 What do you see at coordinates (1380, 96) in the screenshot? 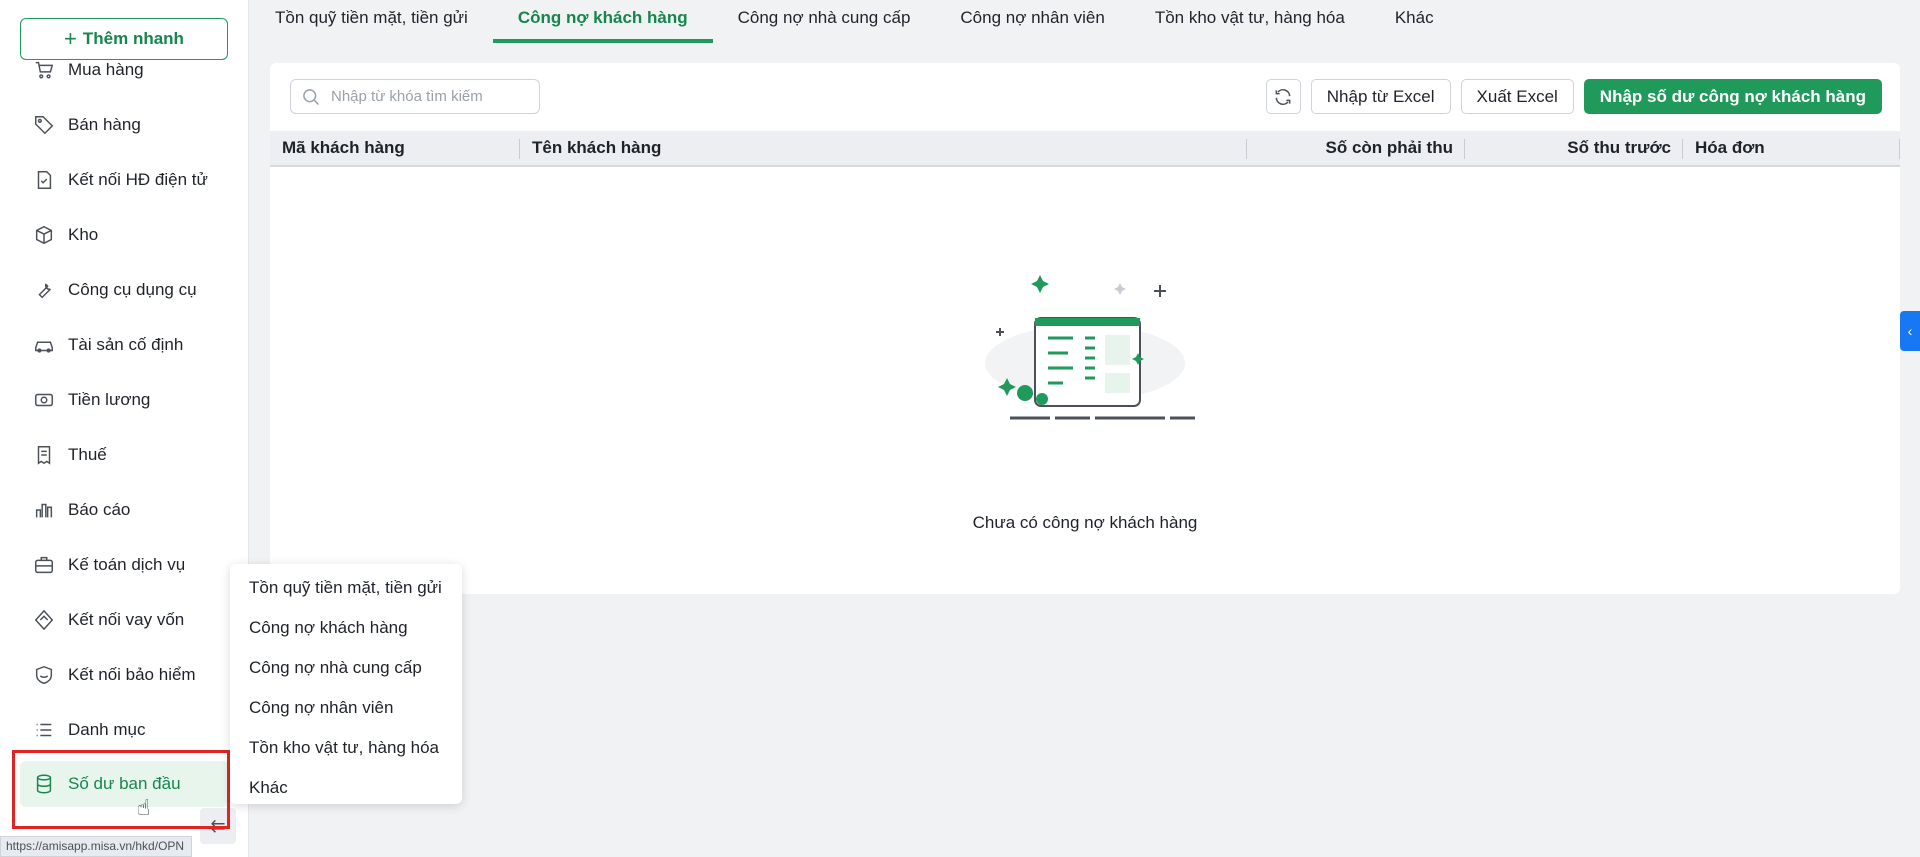
I see `import-excel-button: Nhập từ Excel` at bounding box center [1380, 96].